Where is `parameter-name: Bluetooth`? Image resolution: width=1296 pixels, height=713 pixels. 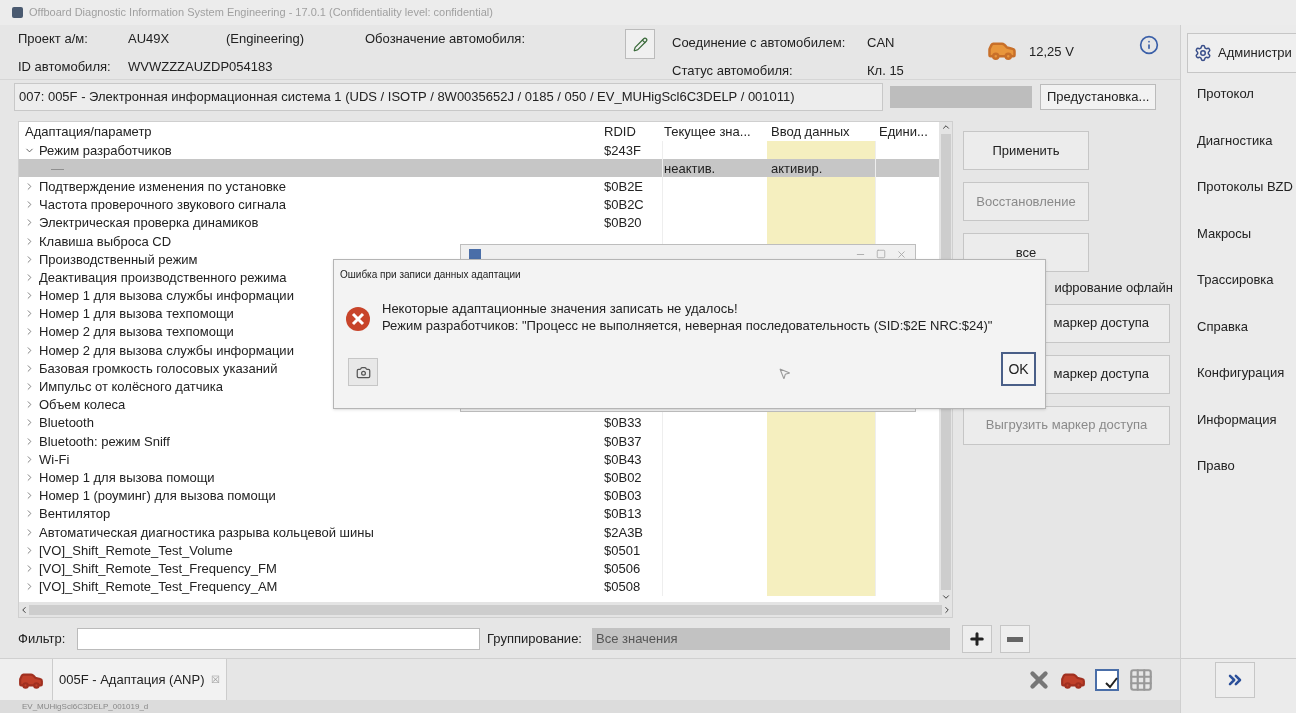 parameter-name: Bluetooth is located at coordinates (66, 423).